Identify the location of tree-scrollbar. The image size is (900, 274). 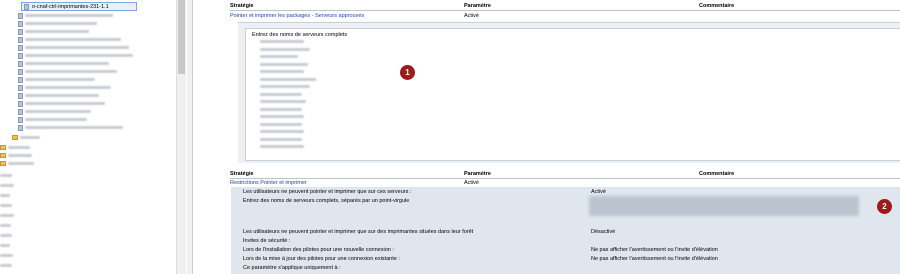
(181, 137).